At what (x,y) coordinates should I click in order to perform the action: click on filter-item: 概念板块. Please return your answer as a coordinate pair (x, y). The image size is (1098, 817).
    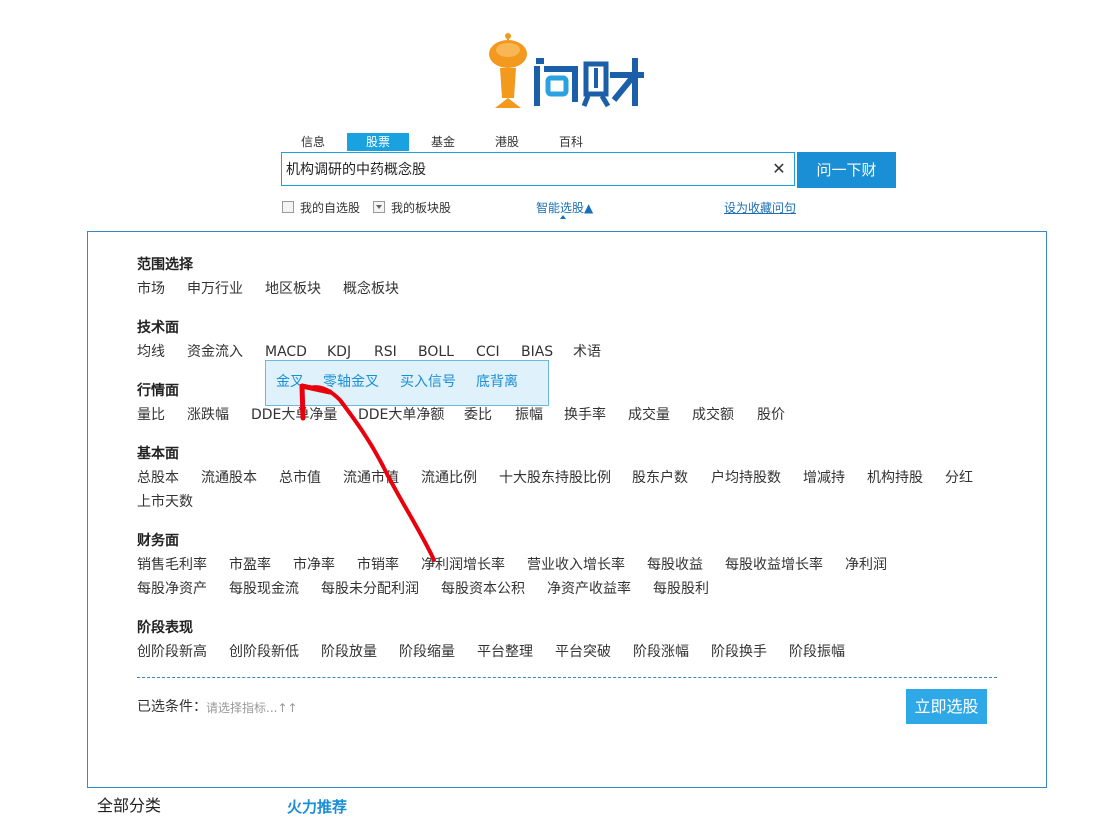
    Looking at the image, I should click on (371, 289).